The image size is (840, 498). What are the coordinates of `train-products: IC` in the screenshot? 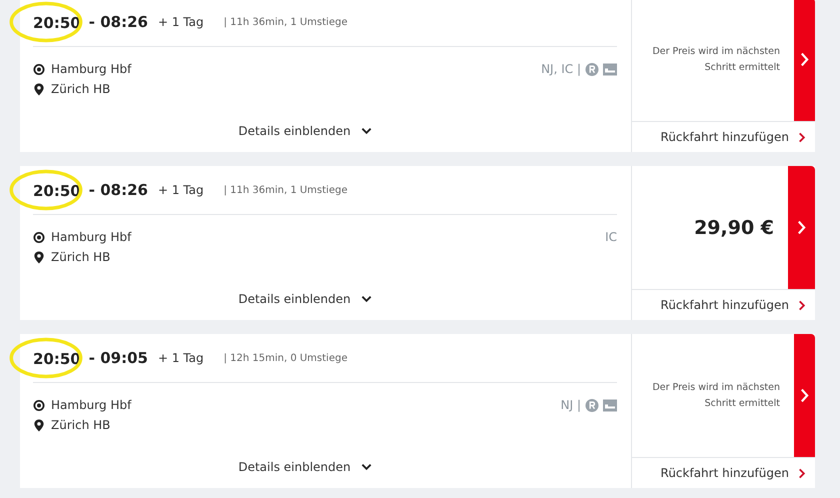 It's located at (611, 237).